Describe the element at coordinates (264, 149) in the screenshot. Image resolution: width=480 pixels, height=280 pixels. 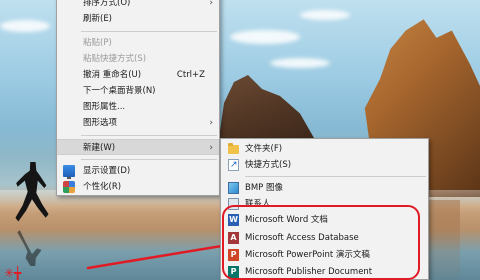
I see `submenu-item-label: 文件夹(F)` at that location.